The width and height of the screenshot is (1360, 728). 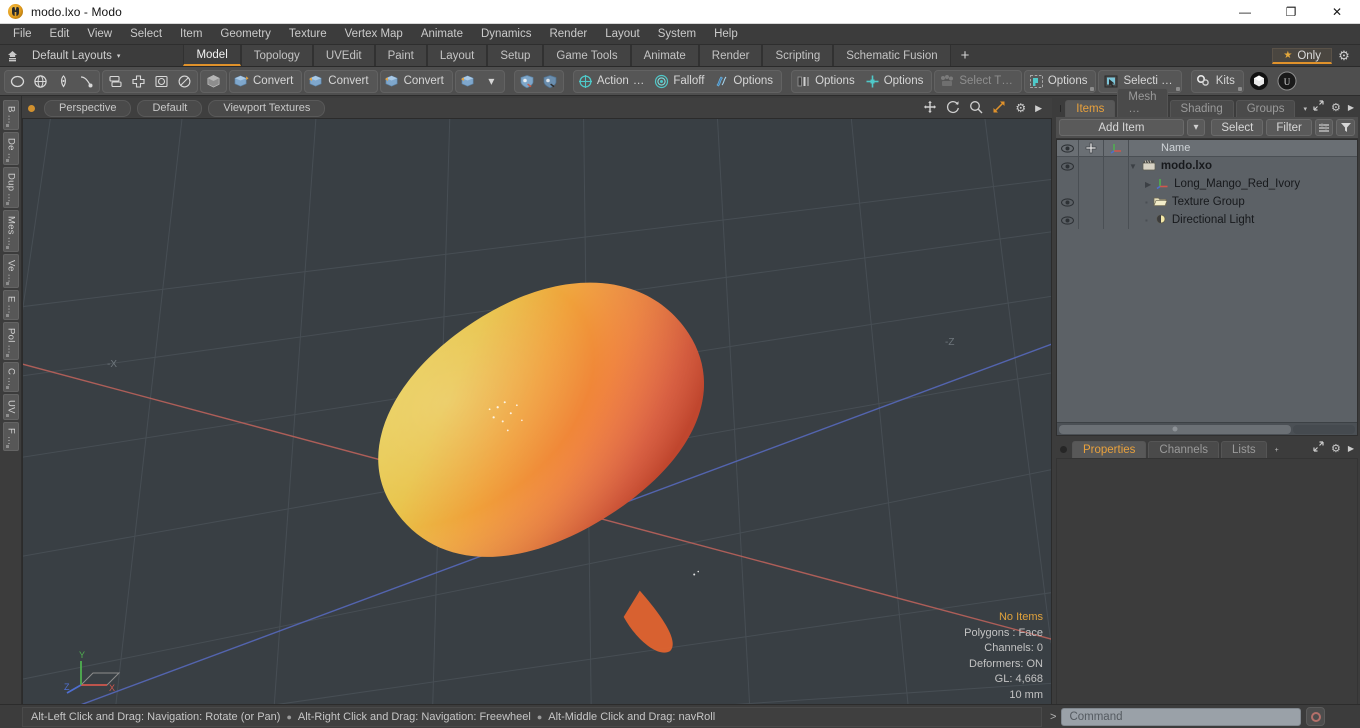 What do you see at coordinates (1196, 127) in the screenshot?
I see `add-item-dropdown: ▾` at bounding box center [1196, 127].